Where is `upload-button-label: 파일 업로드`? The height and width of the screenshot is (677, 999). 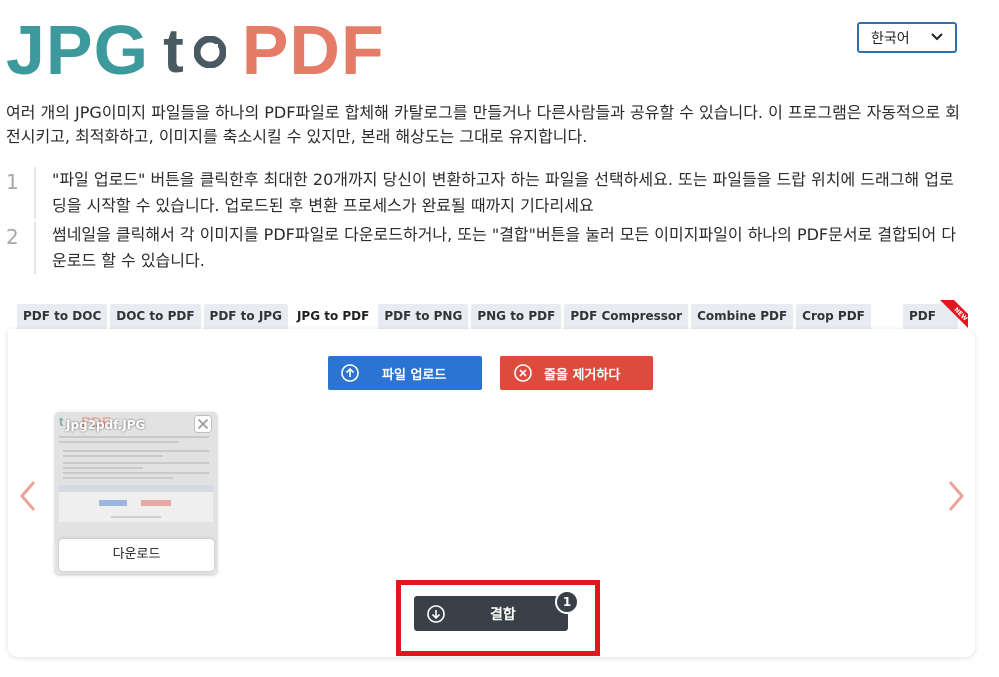
upload-button-label: 파일 업로드 is located at coordinates (414, 375).